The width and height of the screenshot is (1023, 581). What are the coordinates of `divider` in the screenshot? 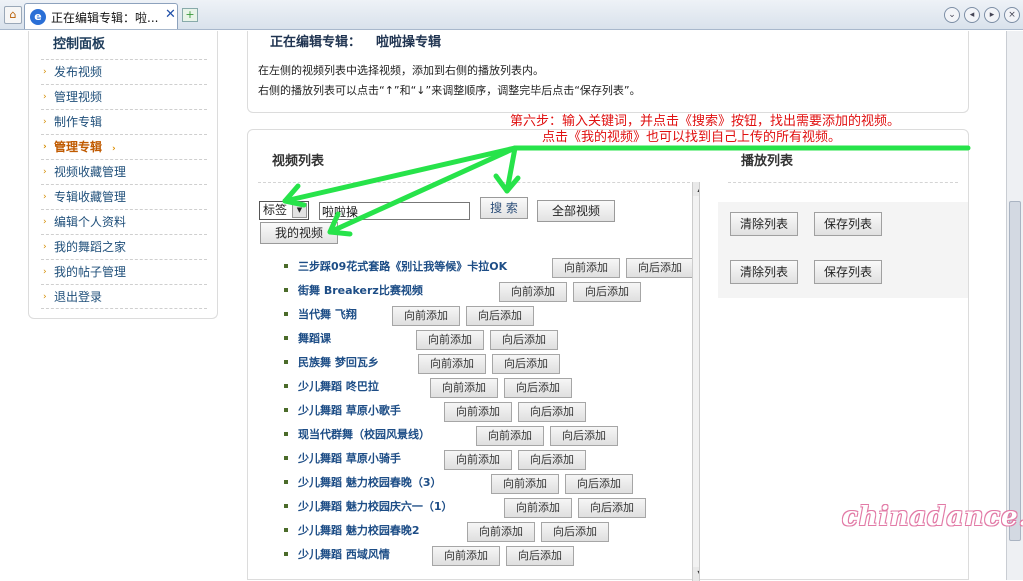 It's located at (843, 182).